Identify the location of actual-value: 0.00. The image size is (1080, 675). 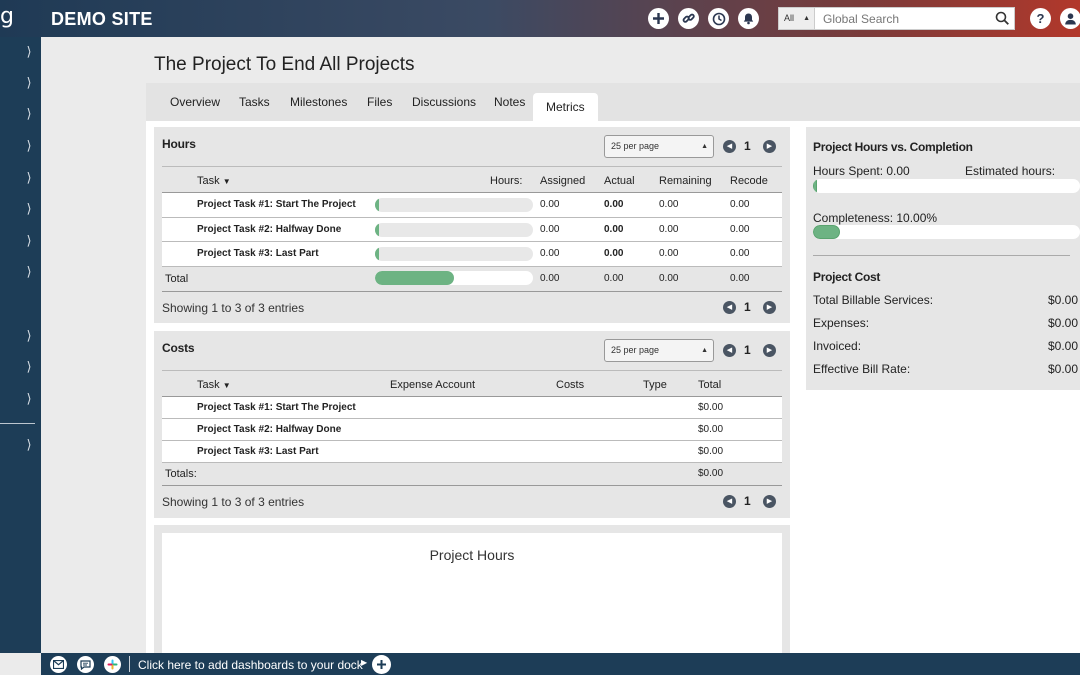
(614, 204).